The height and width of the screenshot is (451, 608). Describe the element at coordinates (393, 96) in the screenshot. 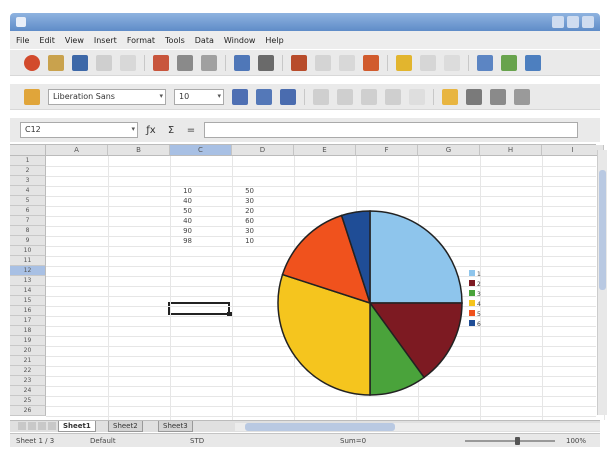

I see `justify-icon` at that location.